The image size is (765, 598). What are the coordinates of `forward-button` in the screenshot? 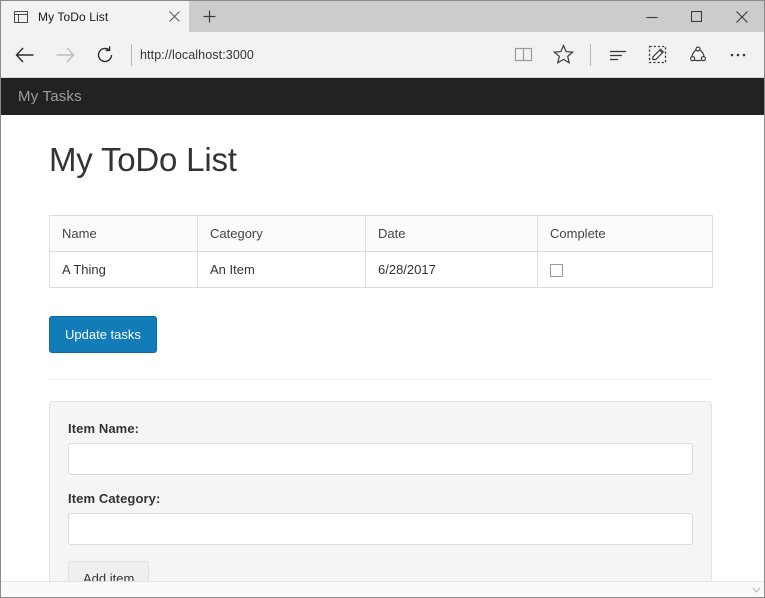 It's located at (65, 55).